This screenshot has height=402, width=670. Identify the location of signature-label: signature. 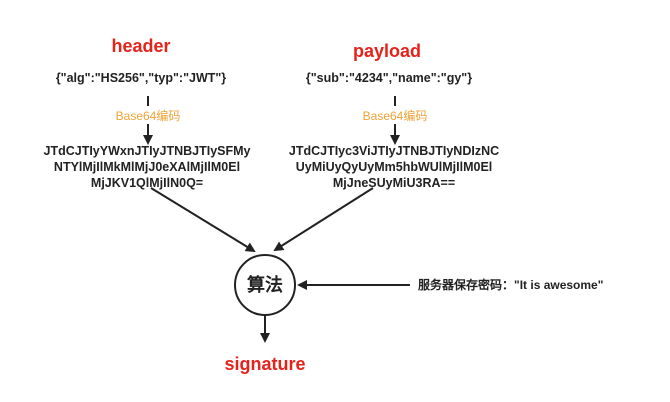
(264, 364).